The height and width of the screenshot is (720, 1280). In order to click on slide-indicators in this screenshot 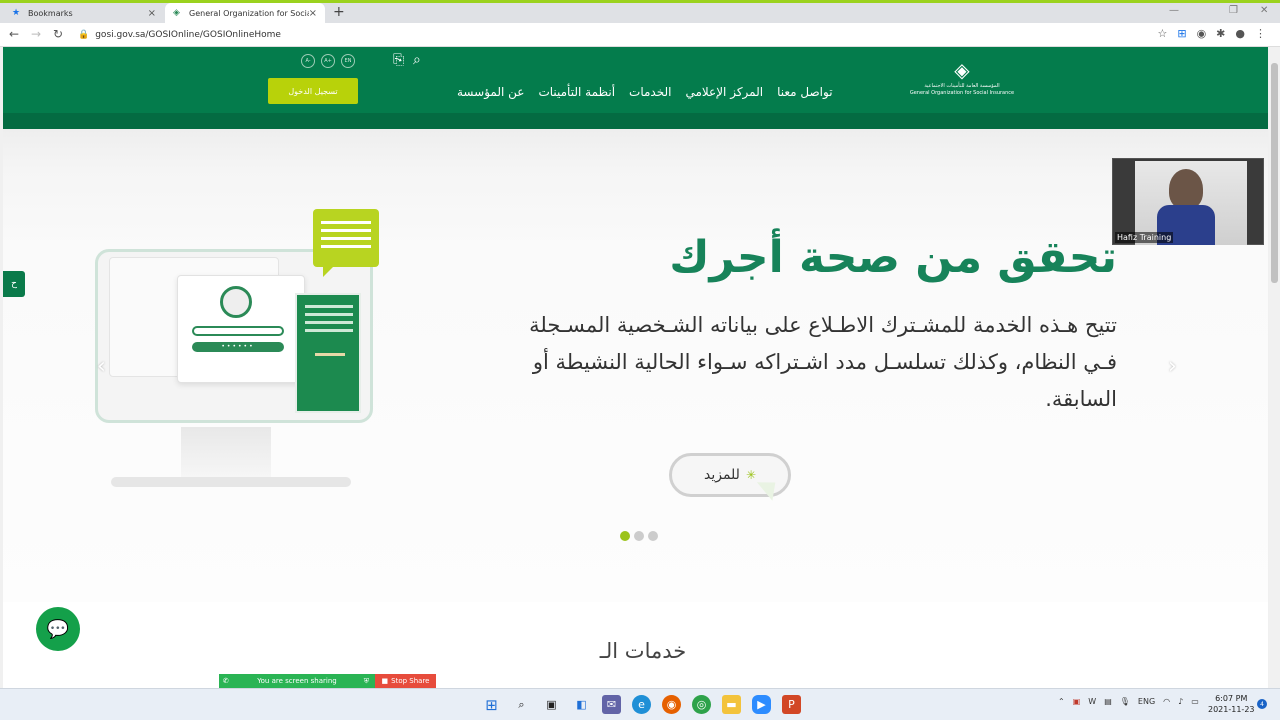, I will do `click(639, 536)`.